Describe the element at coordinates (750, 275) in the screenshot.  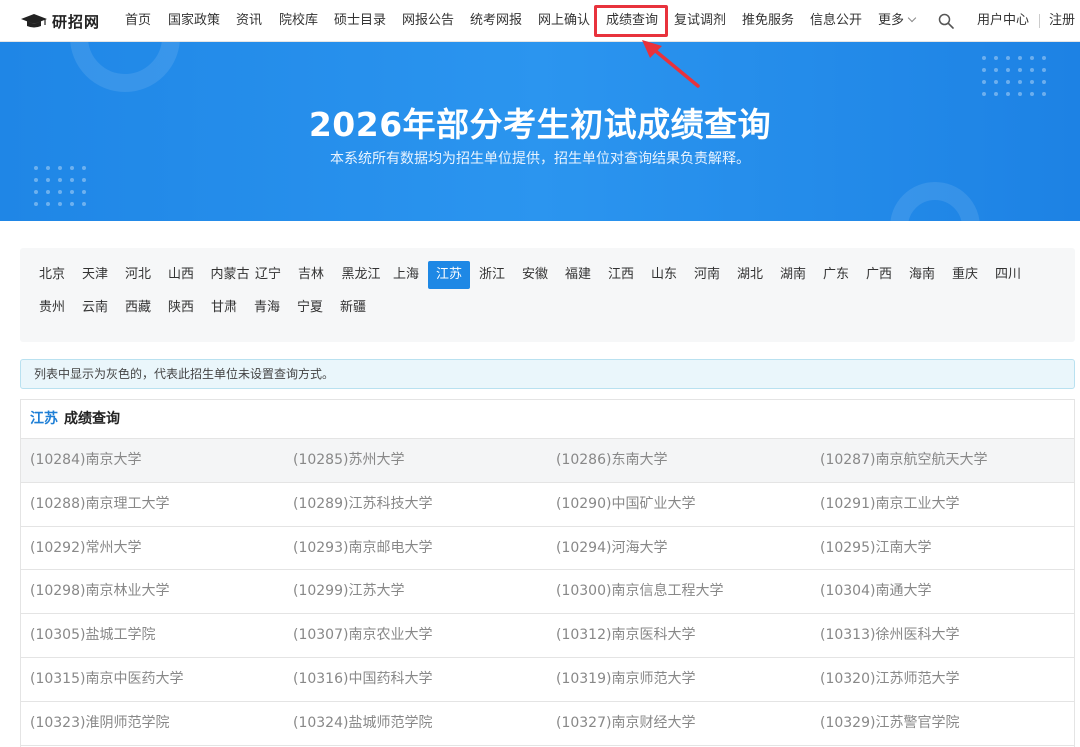
I see `province-item: 湖北` at that location.